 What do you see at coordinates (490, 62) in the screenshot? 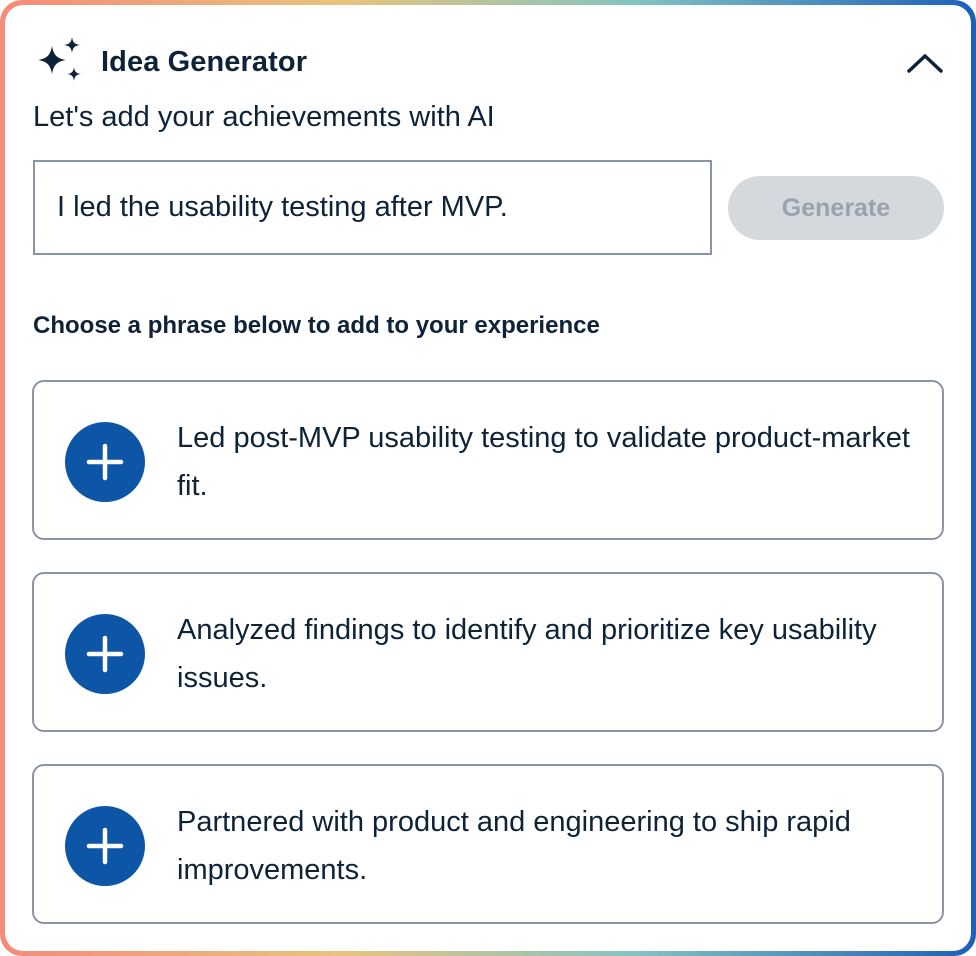
I see `panel-header: Idea Generator` at bounding box center [490, 62].